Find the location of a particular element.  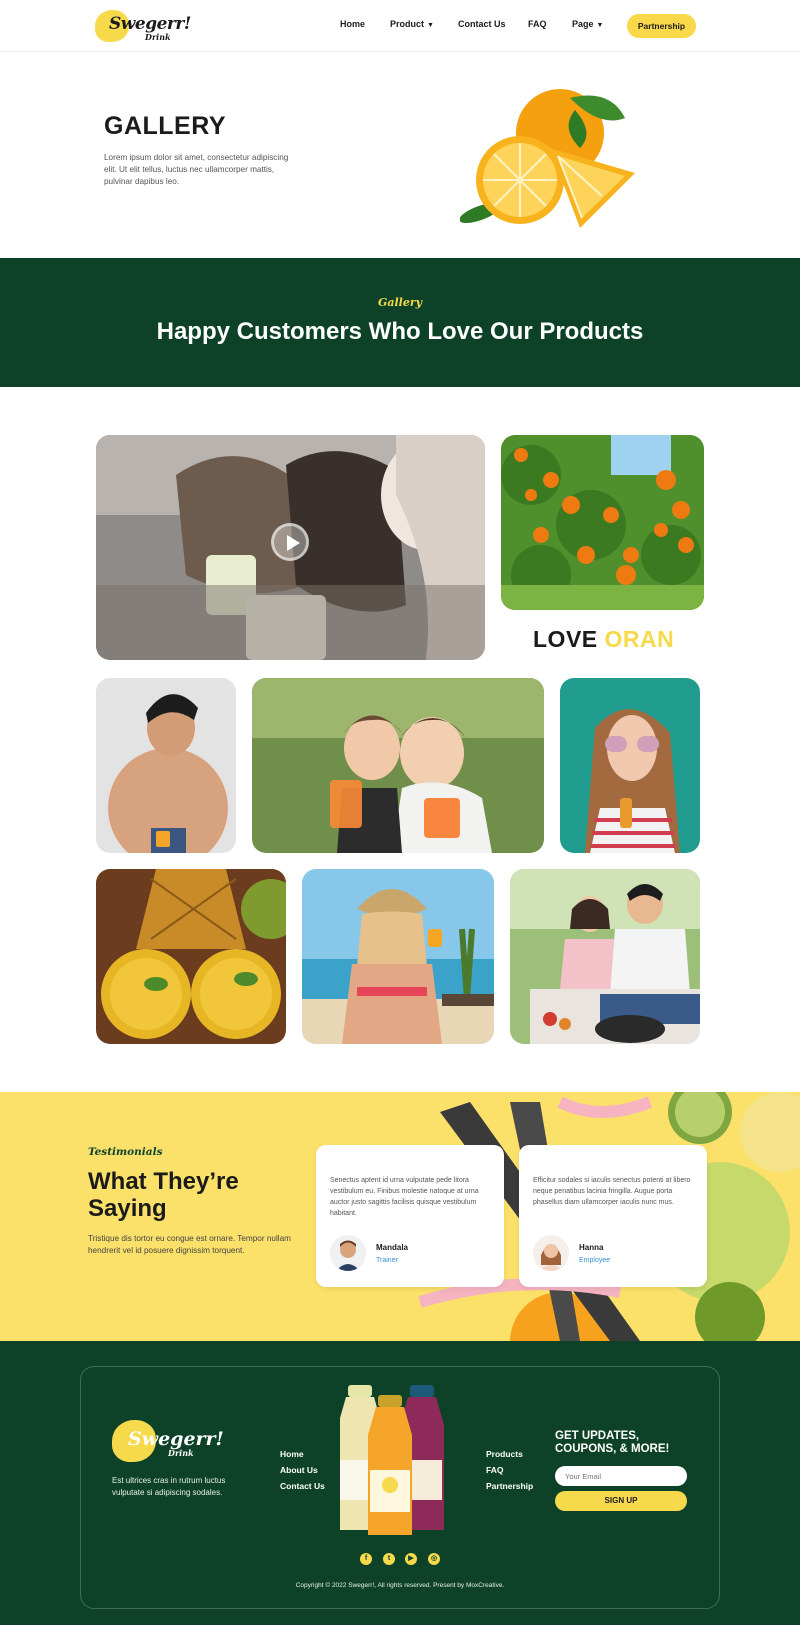

man-juice-image is located at coordinates (166, 765).